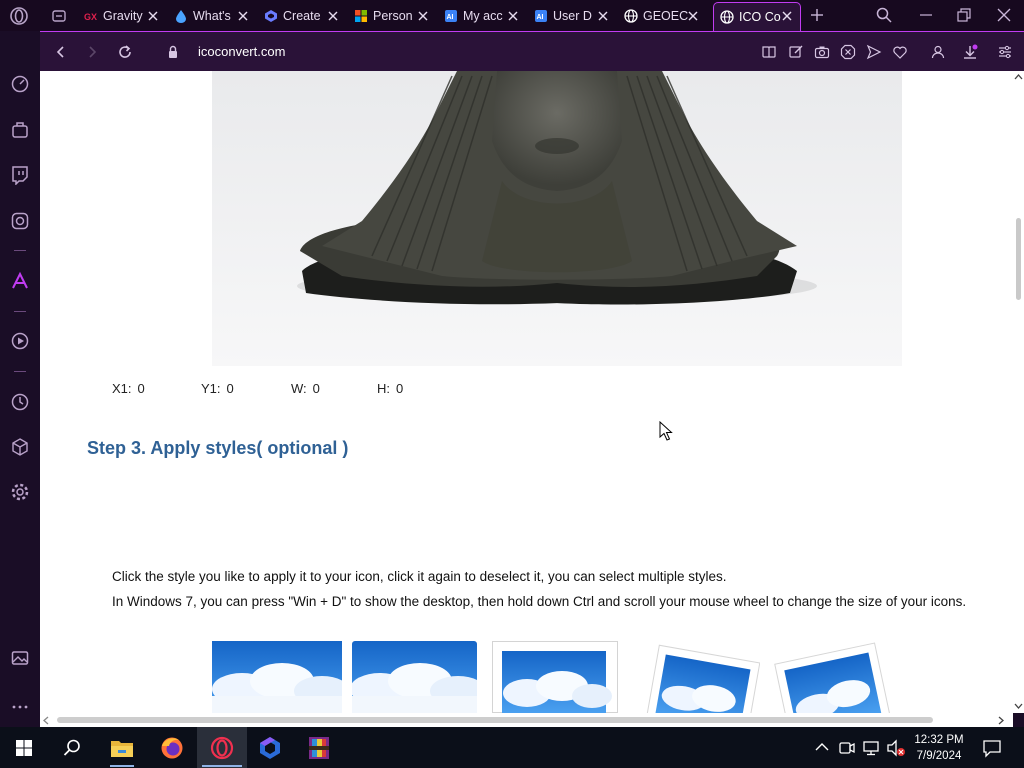  Describe the element at coordinates (20, 84) in the screenshot. I see `speed-dial-icon` at that location.